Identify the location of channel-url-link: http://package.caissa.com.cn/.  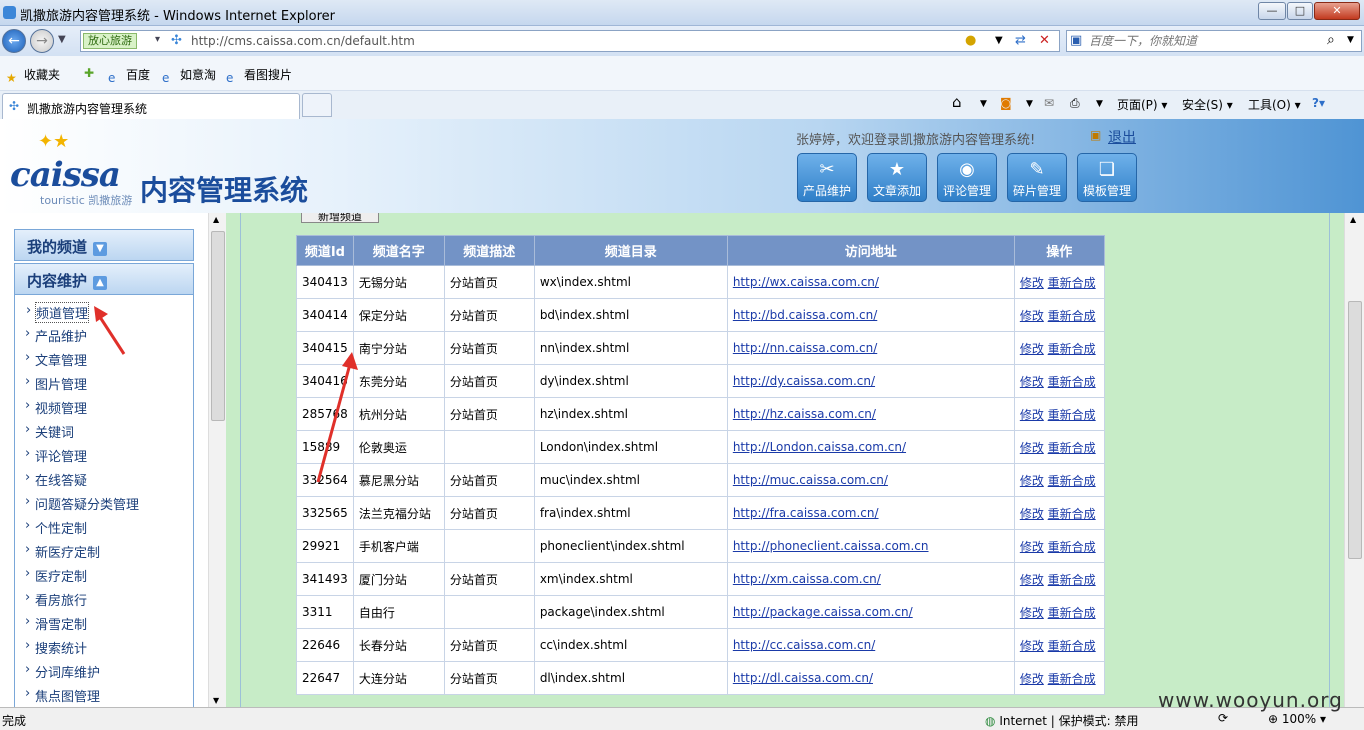
(823, 612).